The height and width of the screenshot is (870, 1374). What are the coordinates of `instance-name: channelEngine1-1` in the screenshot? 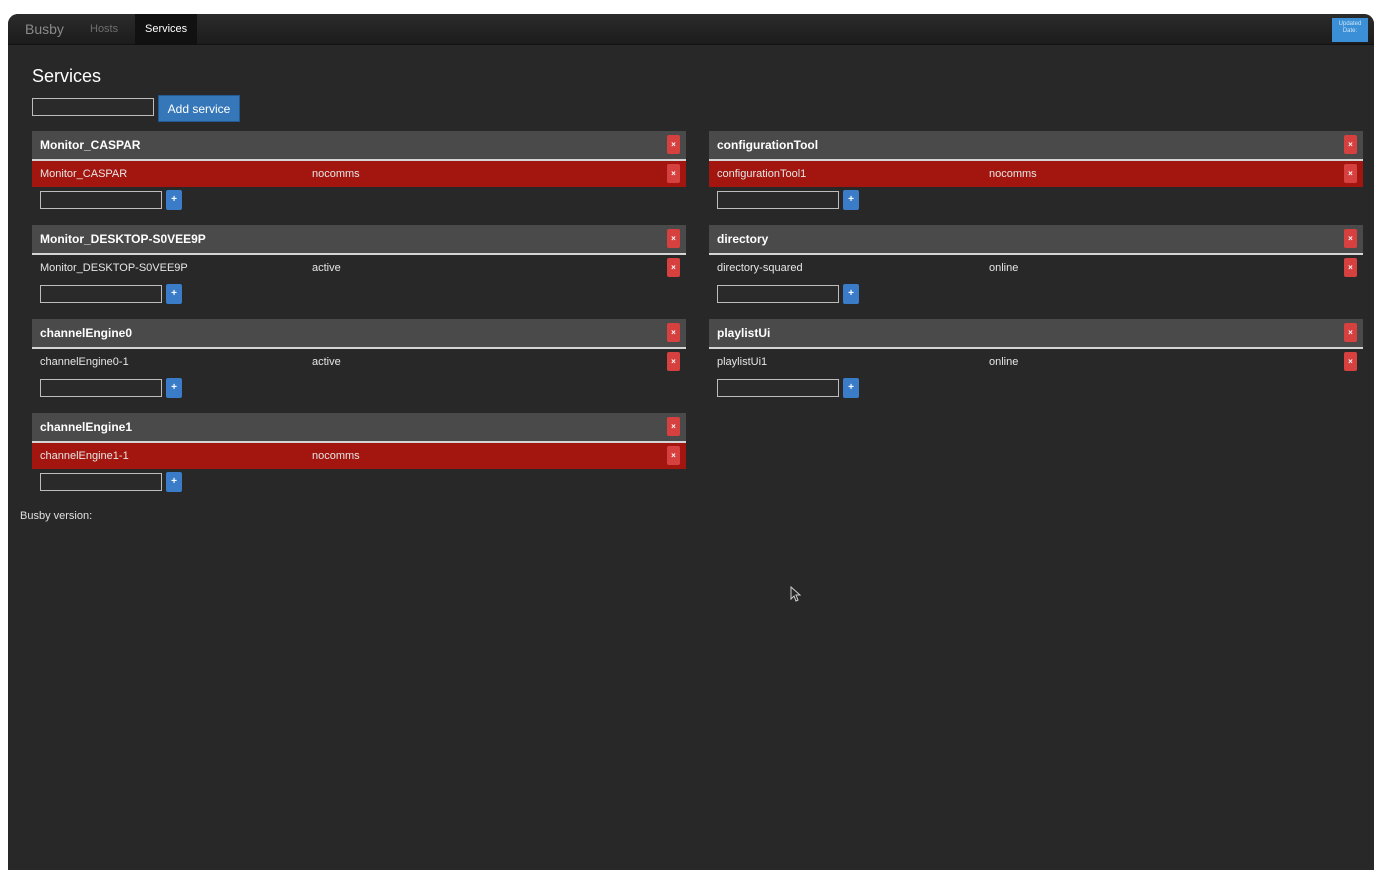 It's located at (84, 456).